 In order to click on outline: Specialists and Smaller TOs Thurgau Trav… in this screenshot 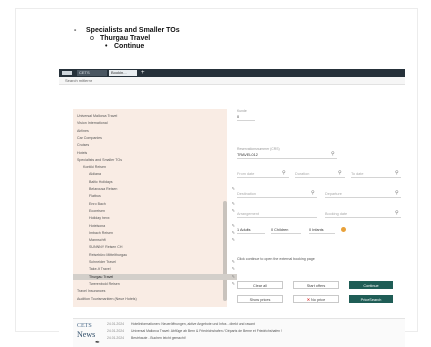, I will do `click(127, 39)`.